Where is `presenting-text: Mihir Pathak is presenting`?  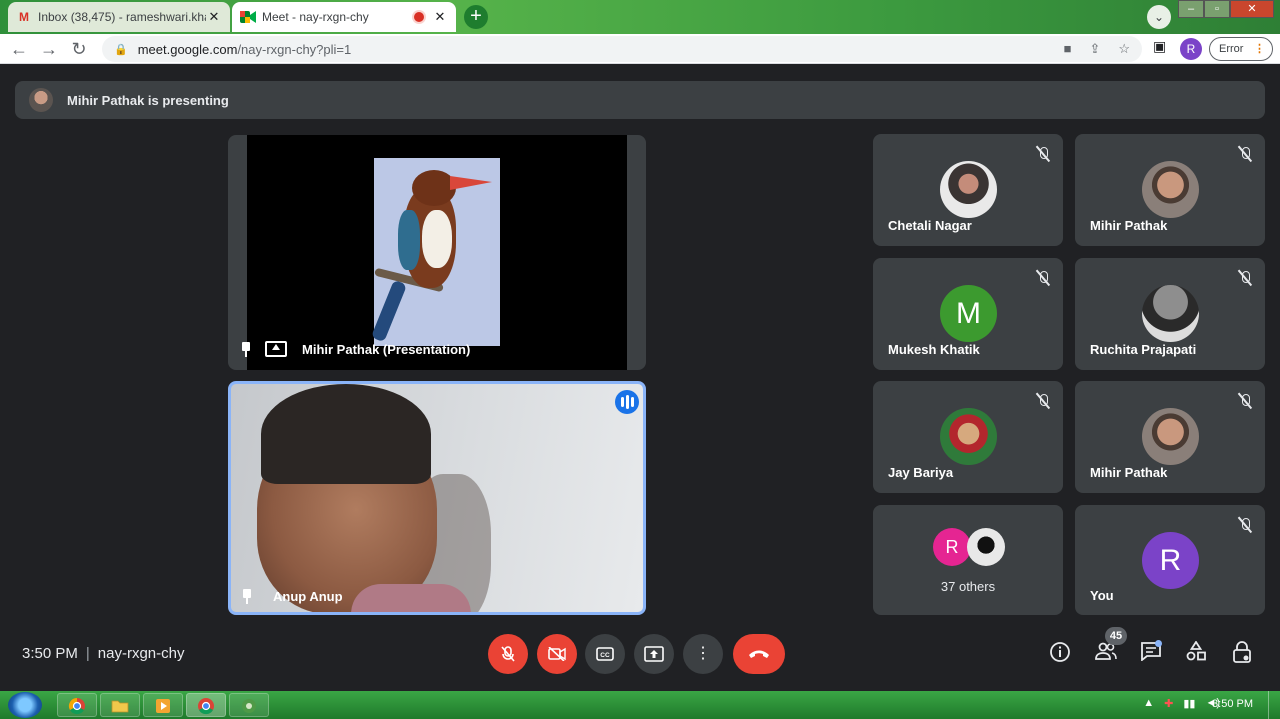
presenting-text: Mihir Pathak is presenting is located at coordinates (148, 100).